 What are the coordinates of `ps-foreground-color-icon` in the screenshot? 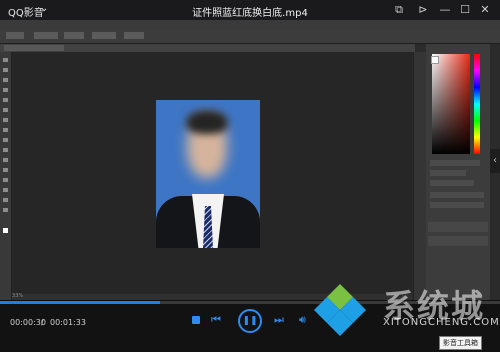 It's located at (5, 230).